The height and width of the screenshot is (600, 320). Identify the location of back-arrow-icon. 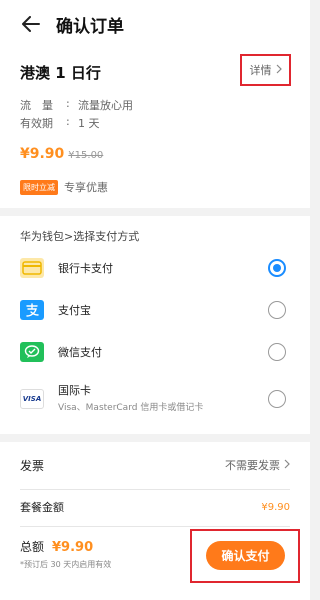
(31, 24).